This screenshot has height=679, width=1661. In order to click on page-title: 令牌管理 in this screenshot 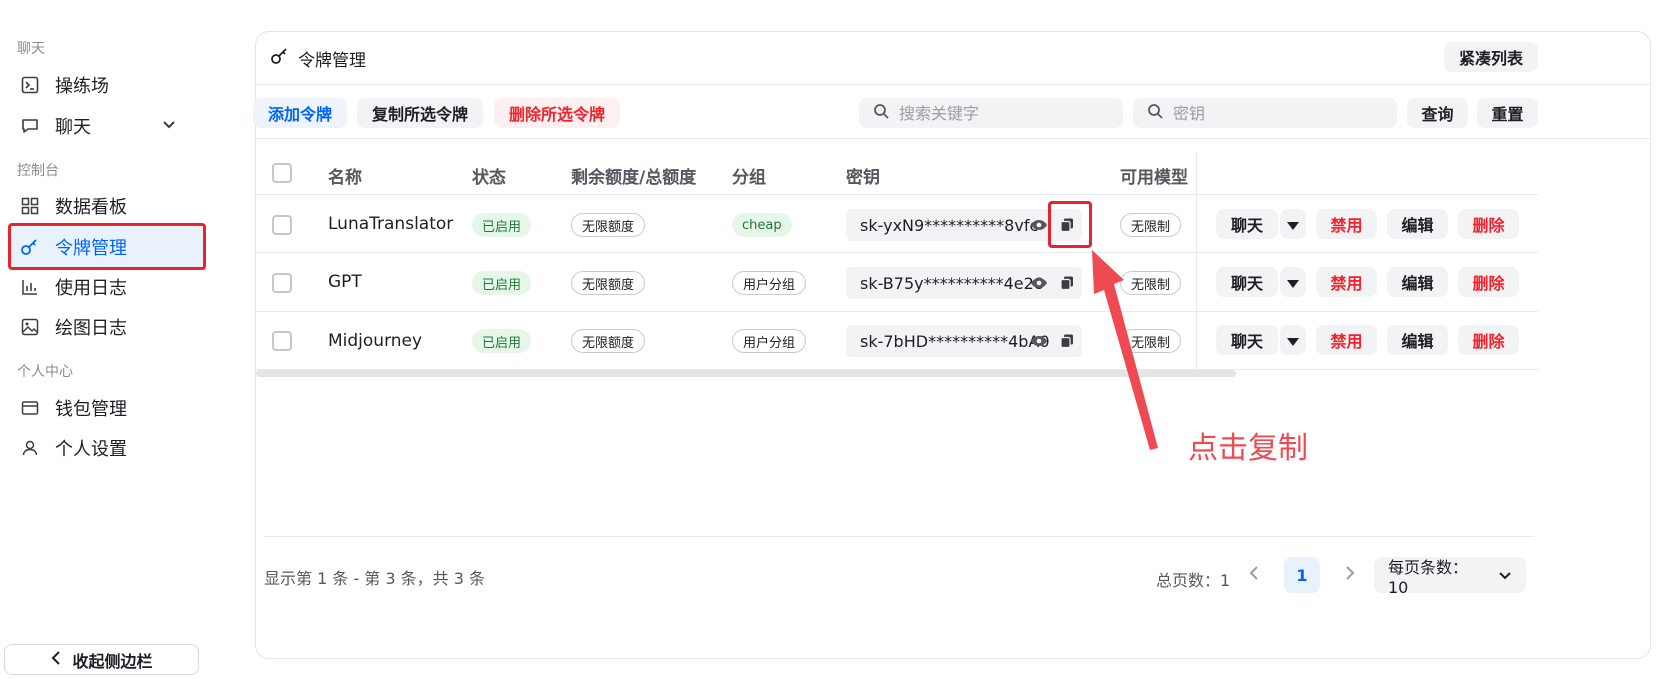, I will do `click(318, 58)`.